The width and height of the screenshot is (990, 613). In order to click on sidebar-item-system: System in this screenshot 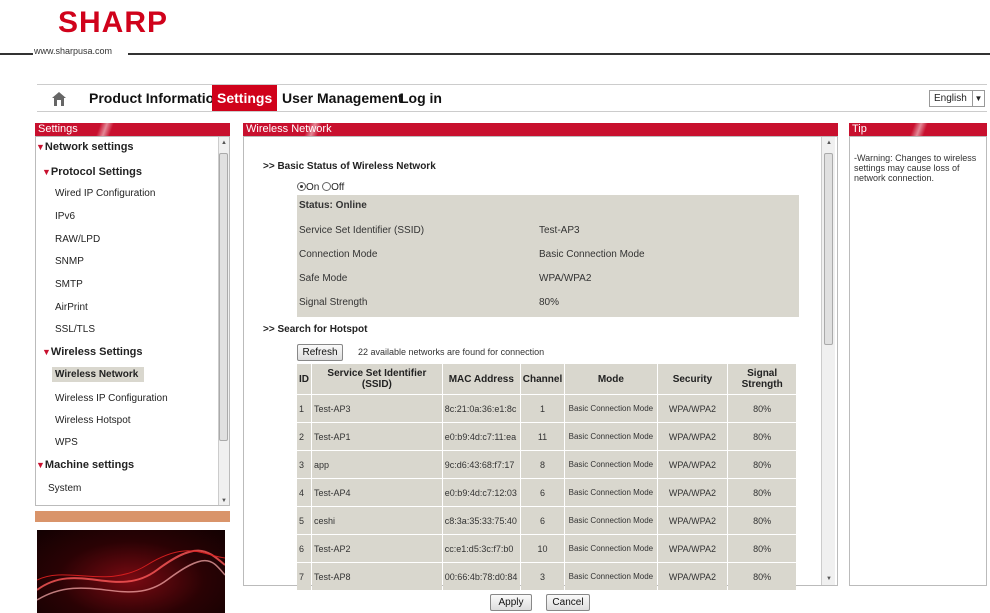, I will do `click(64, 488)`.